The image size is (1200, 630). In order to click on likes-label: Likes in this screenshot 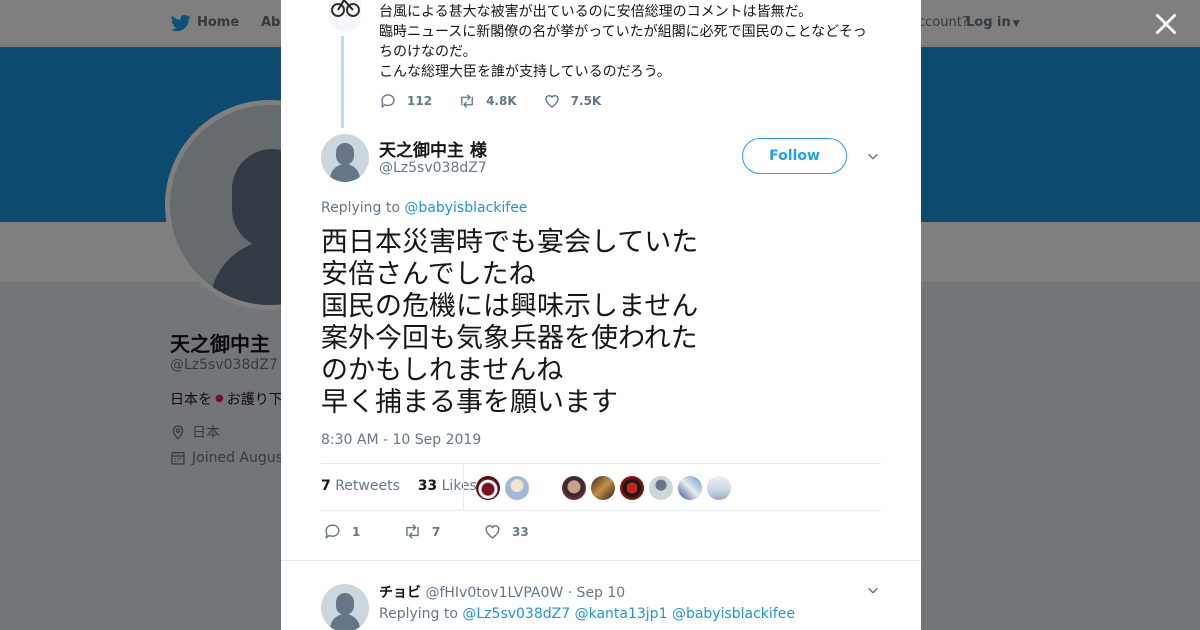, I will do `click(459, 486)`.